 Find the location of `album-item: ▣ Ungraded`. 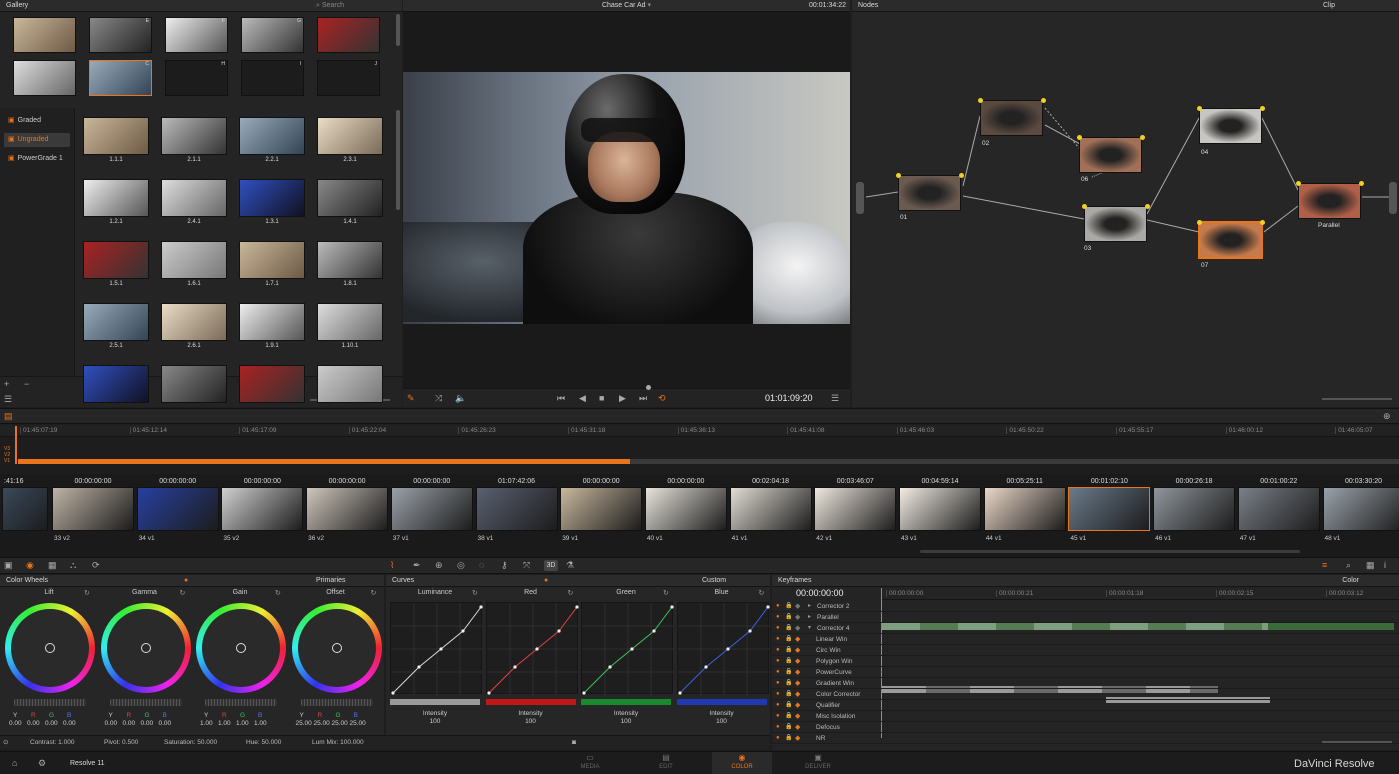

album-item: ▣ Ungraded is located at coordinates (37, 140).